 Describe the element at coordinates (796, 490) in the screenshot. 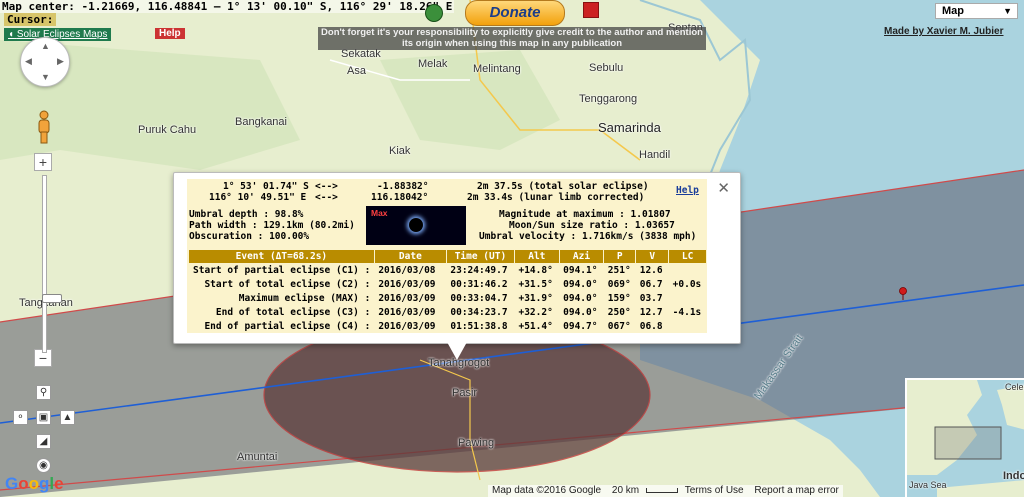

I see `report-error-link: Report a map error` at that location.